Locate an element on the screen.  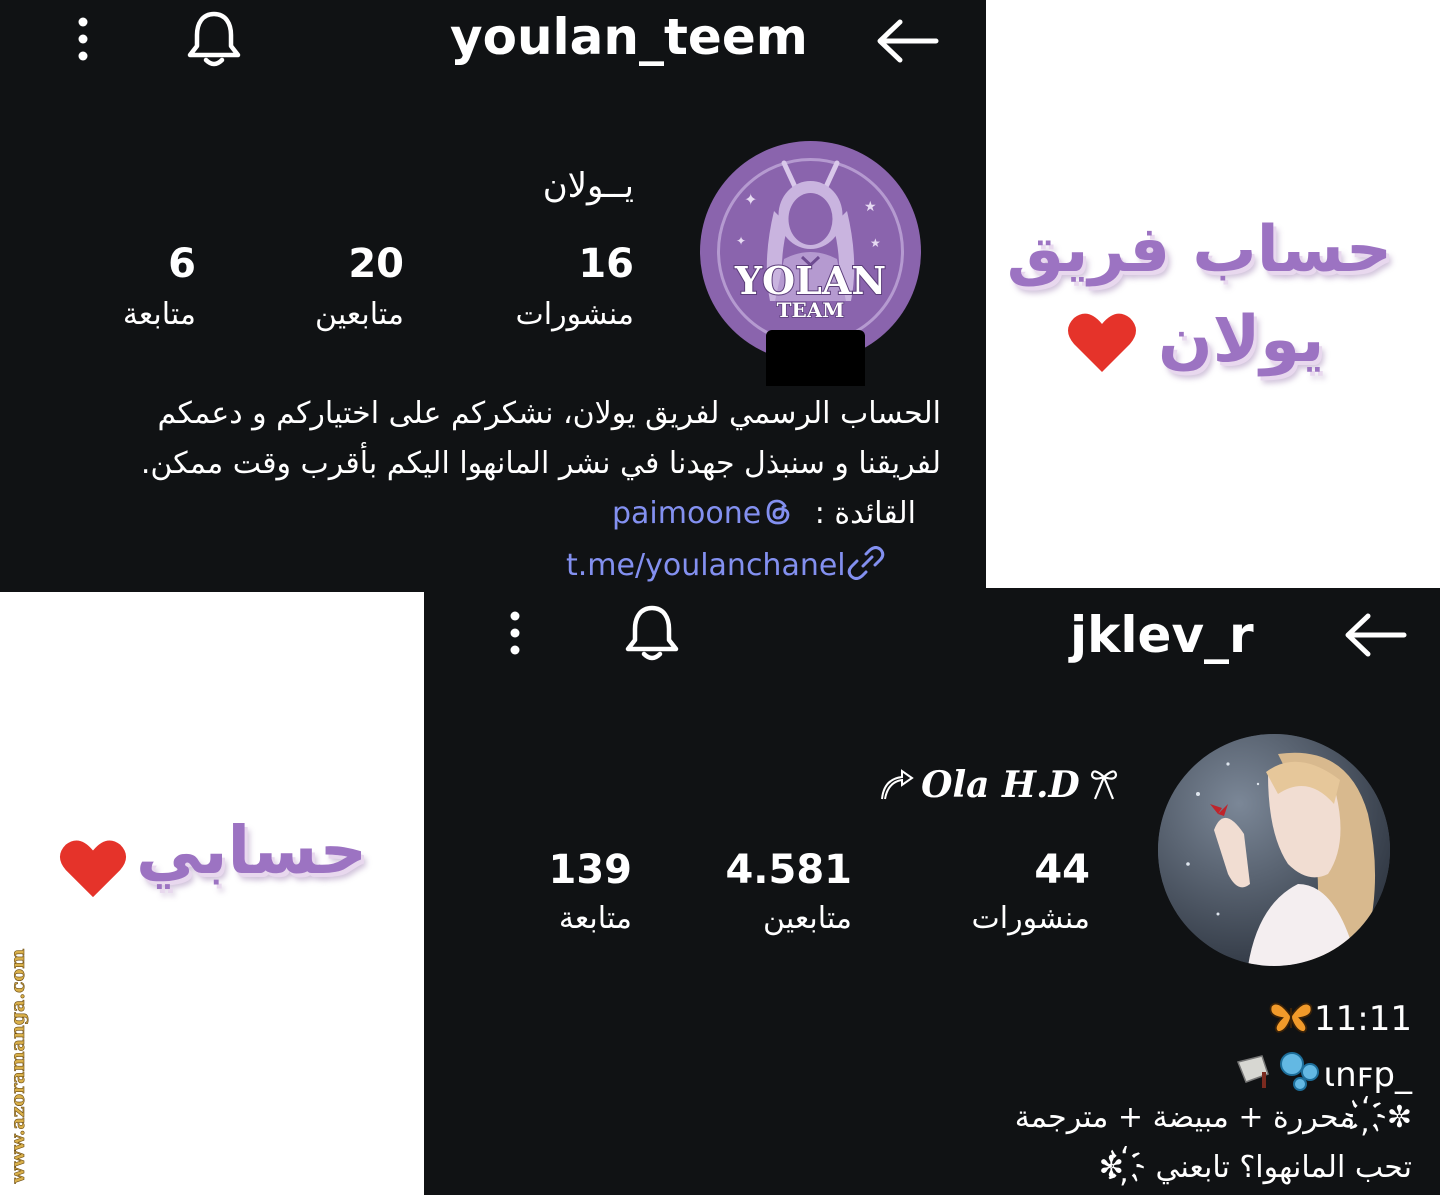
profile-username: youlan_teem is located at coordinates (629, 37).